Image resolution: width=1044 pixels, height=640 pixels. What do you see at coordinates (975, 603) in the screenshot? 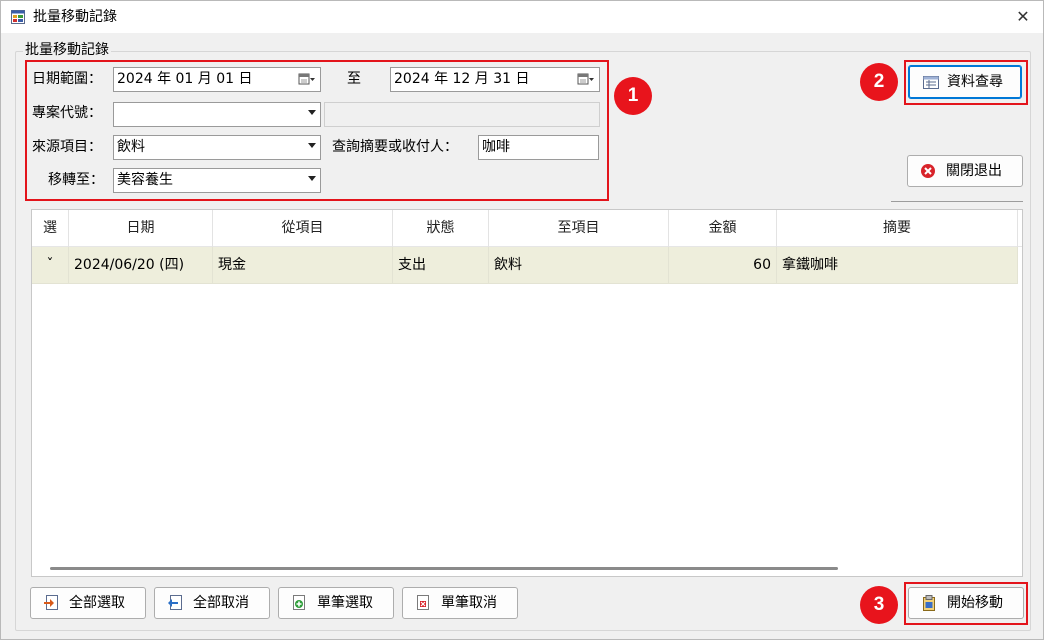
I see `start-move-button-label: 開始移動` at bounding box center [975, 603].